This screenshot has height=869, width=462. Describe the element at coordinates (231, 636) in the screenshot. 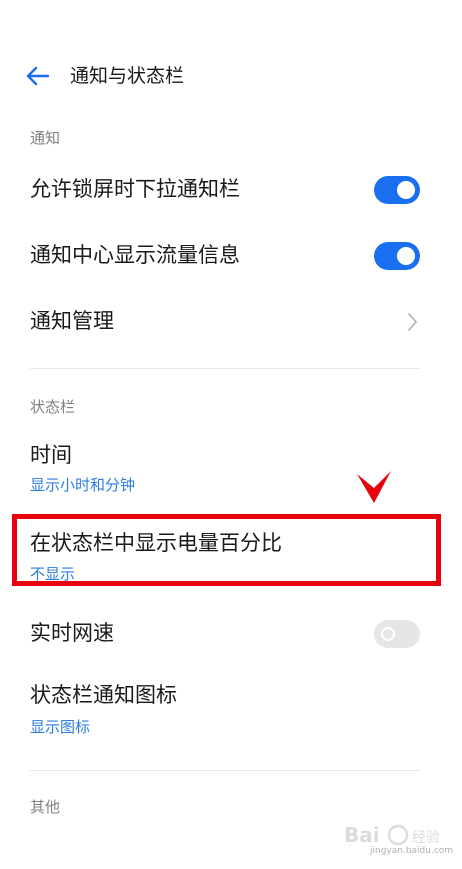

I see `row-realtime-speed: 实时网速` at that location.